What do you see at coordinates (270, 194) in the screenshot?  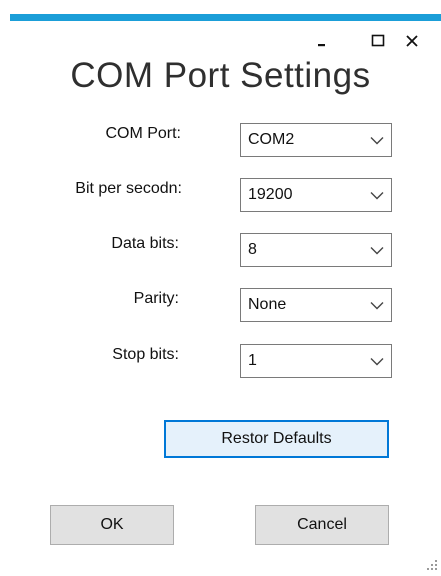 I see `baud-rate-value: 19200` at bounding box center [270, 194].